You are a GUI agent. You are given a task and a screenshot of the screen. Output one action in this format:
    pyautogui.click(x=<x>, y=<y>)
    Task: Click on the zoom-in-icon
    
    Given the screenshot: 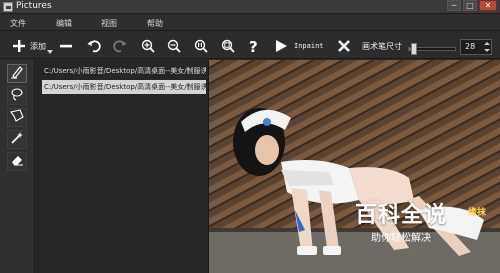 What is the action you would take?
    pyautogui.click(x=148, y=46)
    